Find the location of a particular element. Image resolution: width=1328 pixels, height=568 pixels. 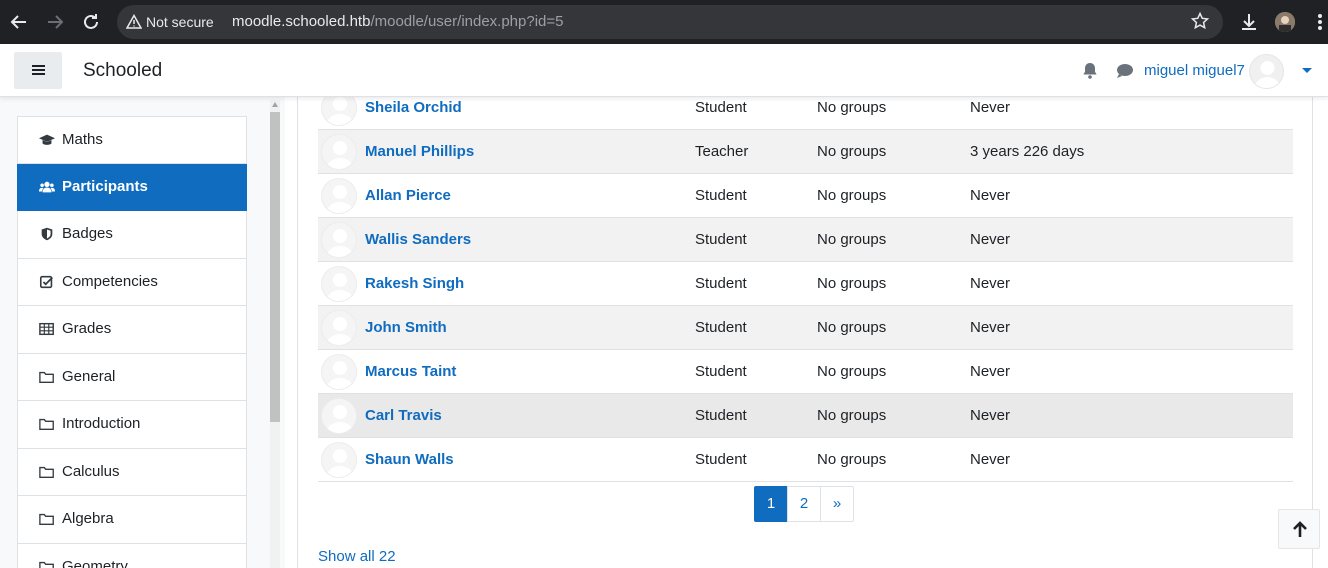

table-row: Allan Pierce Student No groups Never is located at coordinates (805, 195).